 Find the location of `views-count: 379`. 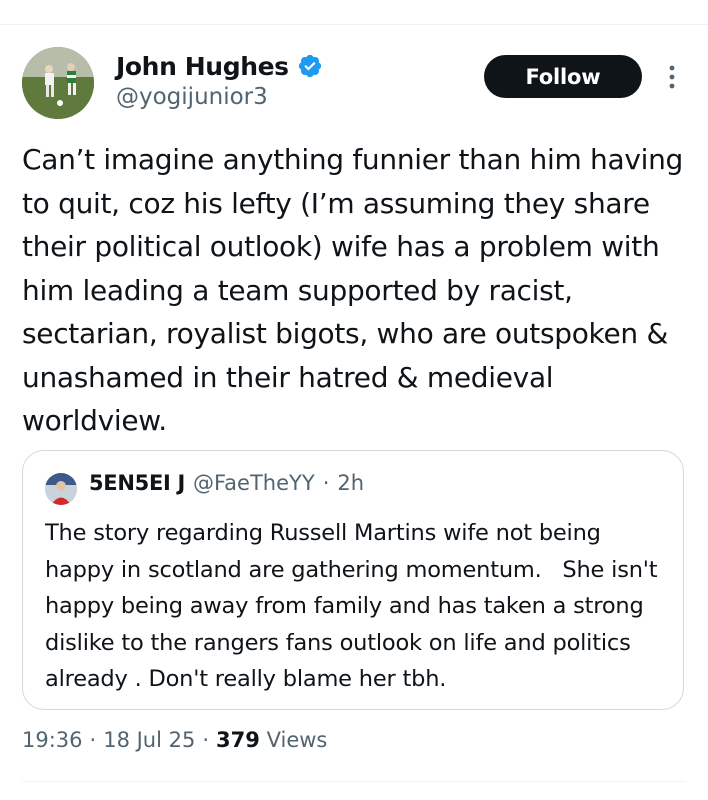

views-count: 379 is located at coordinates (238, 740).